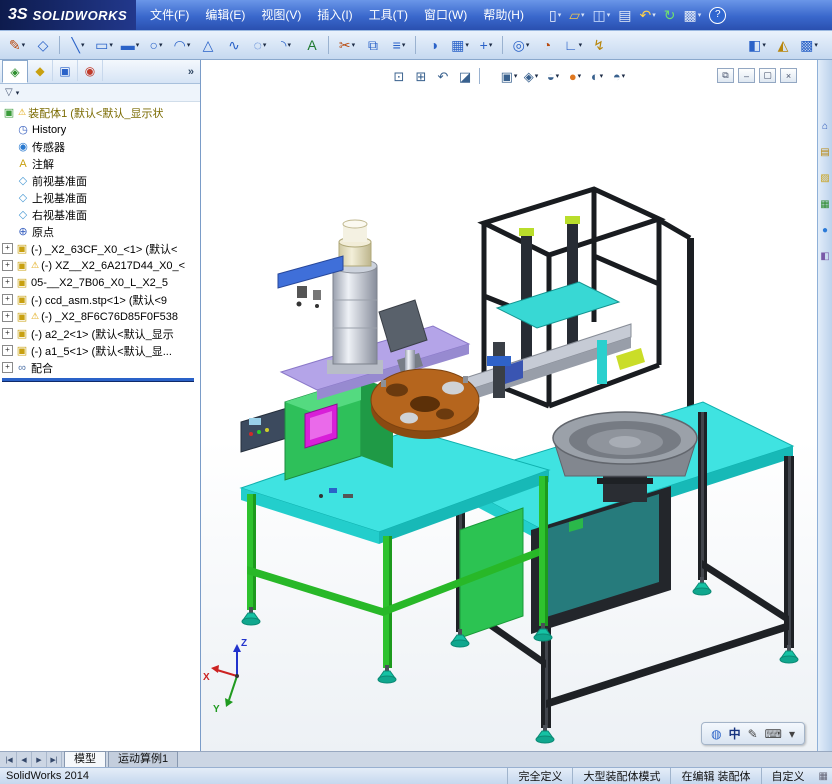 The image size is (832, 784). I want to click on restore-window-button: ⧉, so click(725, 75).